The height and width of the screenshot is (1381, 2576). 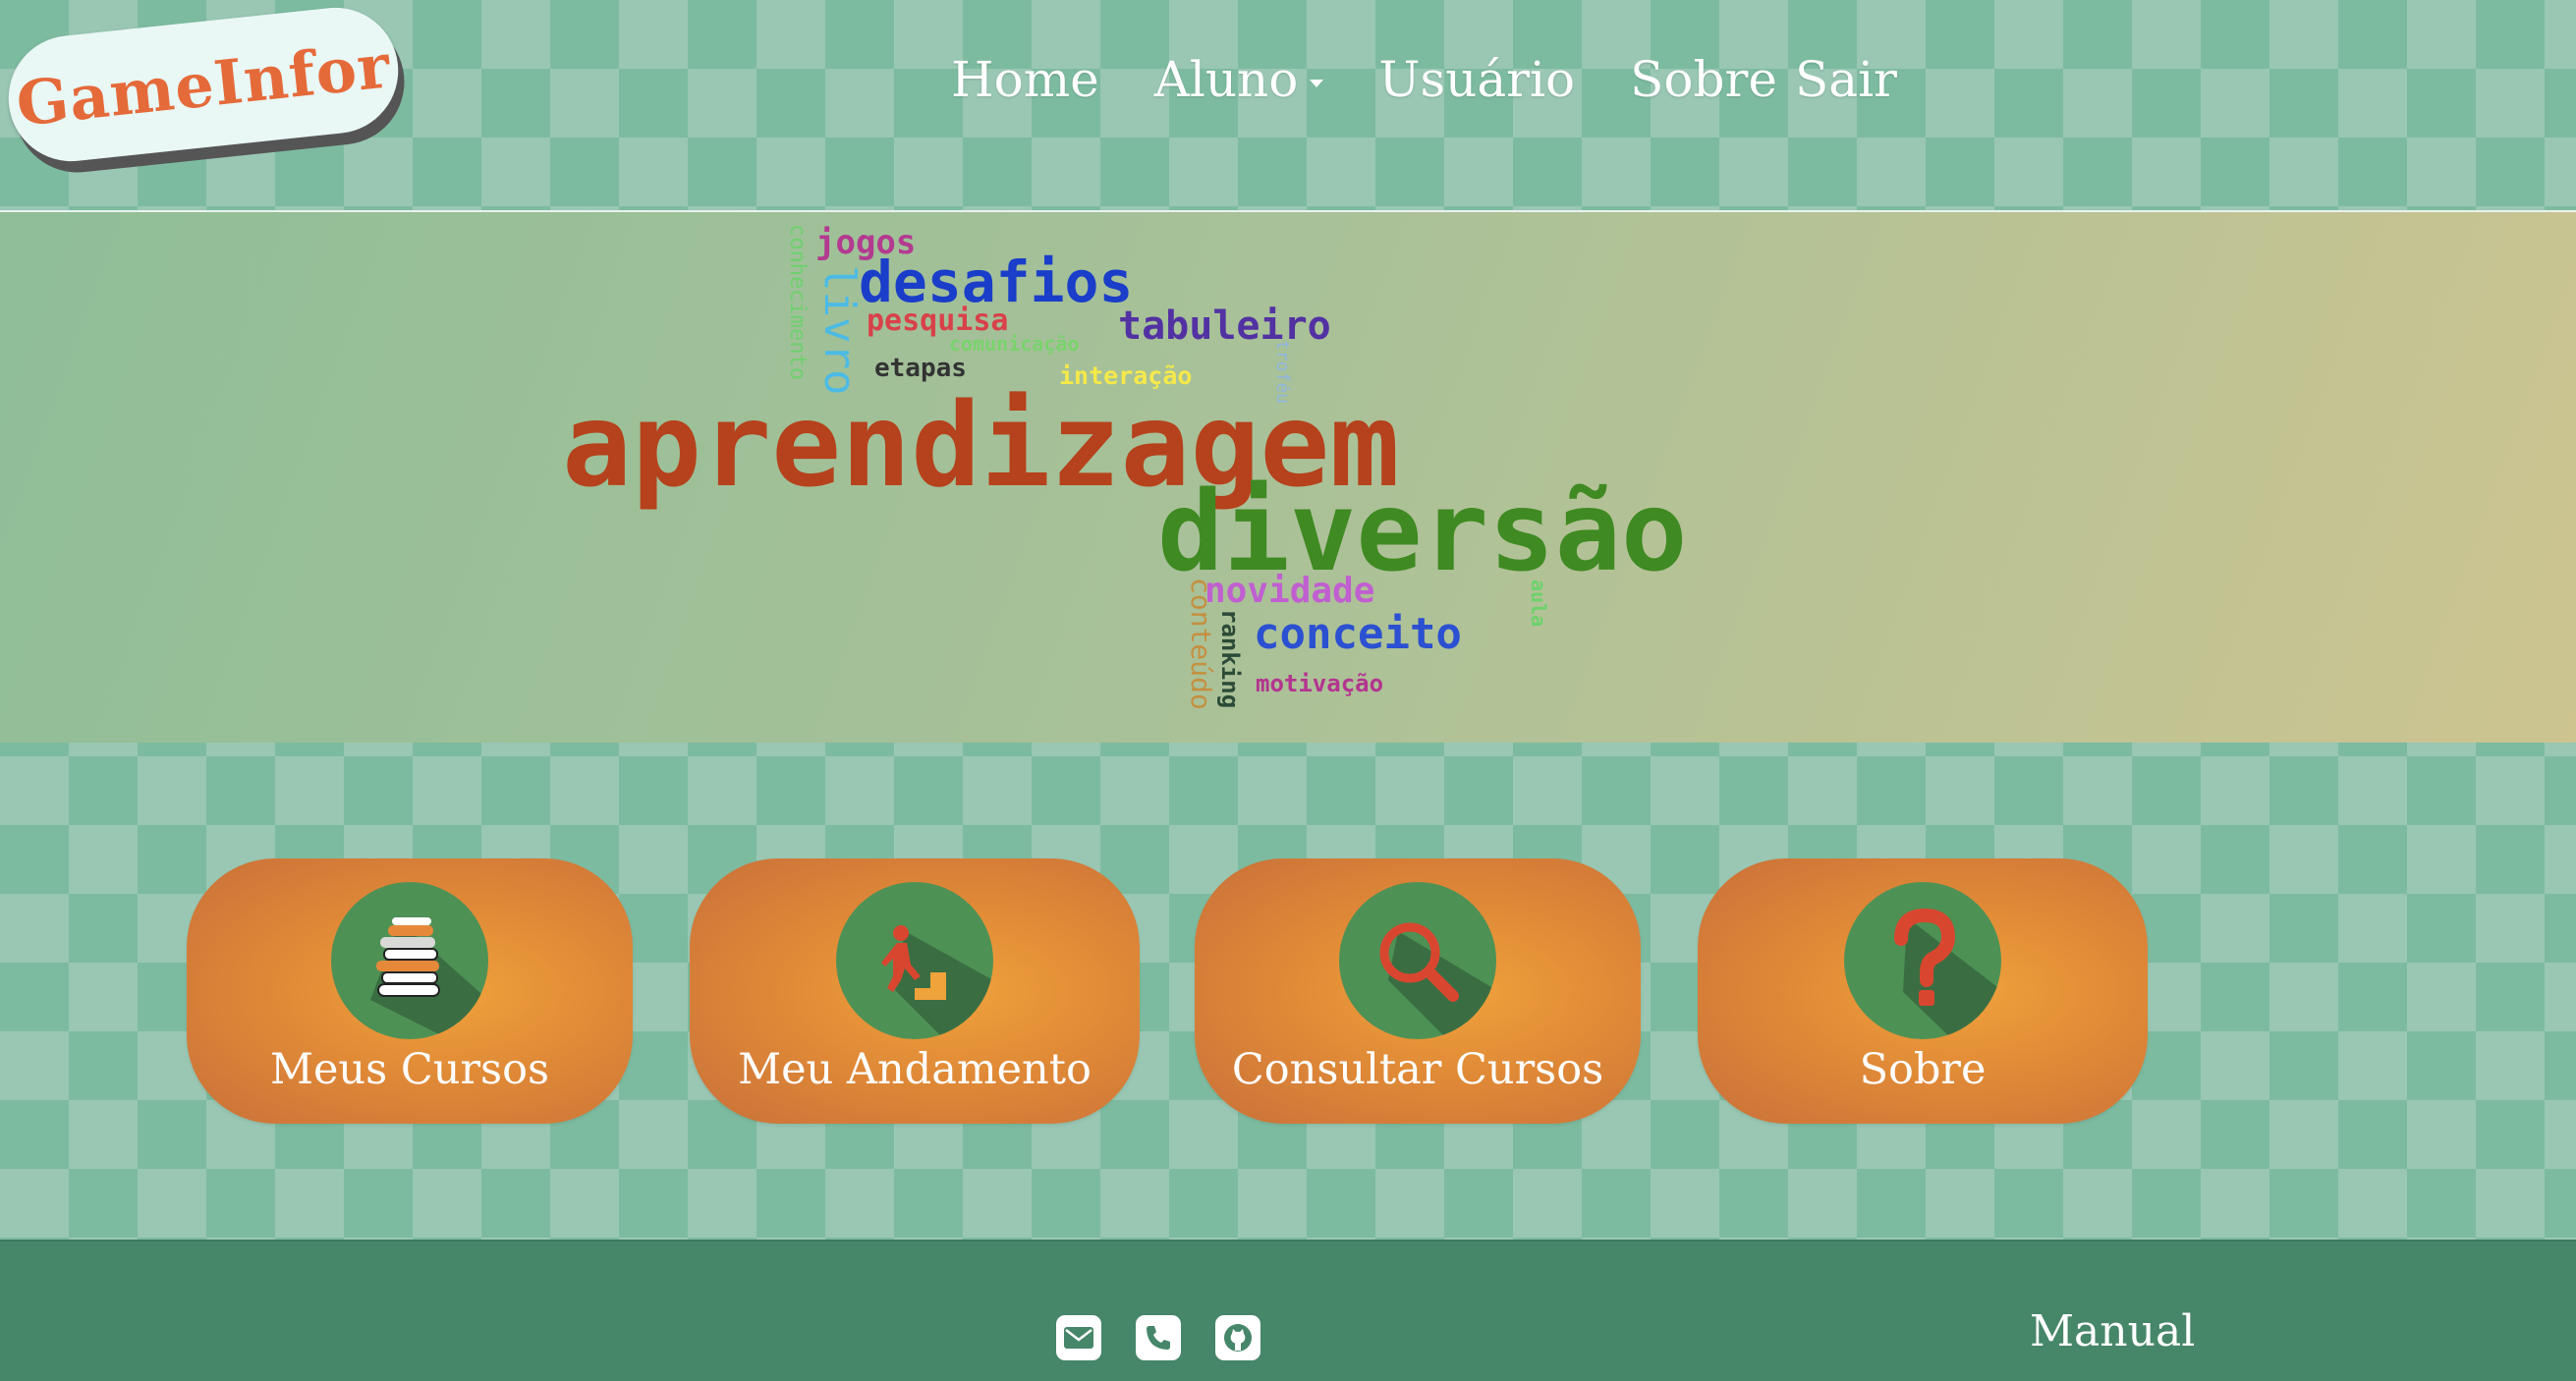 What do you see at coordinates (1224, 326) in the screenshot?
I see `word-tabuleiro: tabuleiro` at bounding box center [1224, 326].